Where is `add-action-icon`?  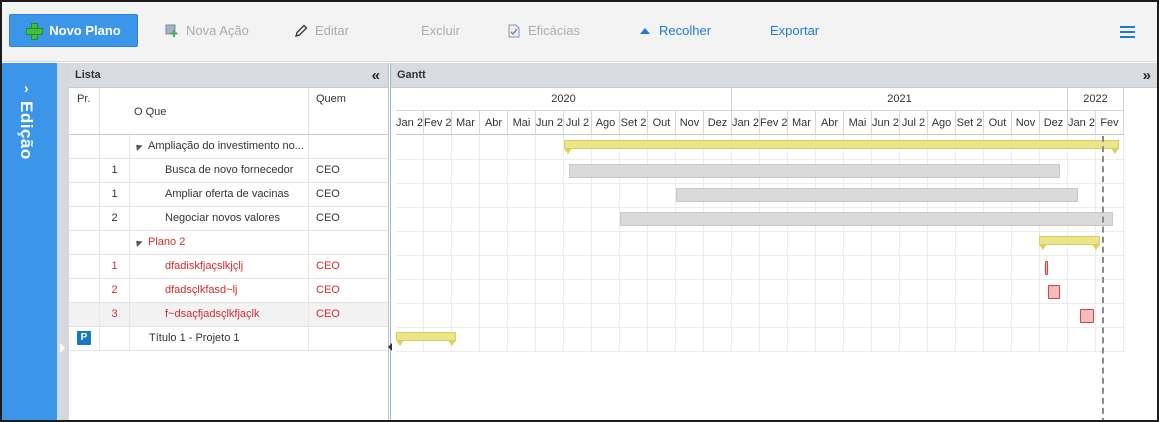
add-action-icon is located at coordinates (171, 30).